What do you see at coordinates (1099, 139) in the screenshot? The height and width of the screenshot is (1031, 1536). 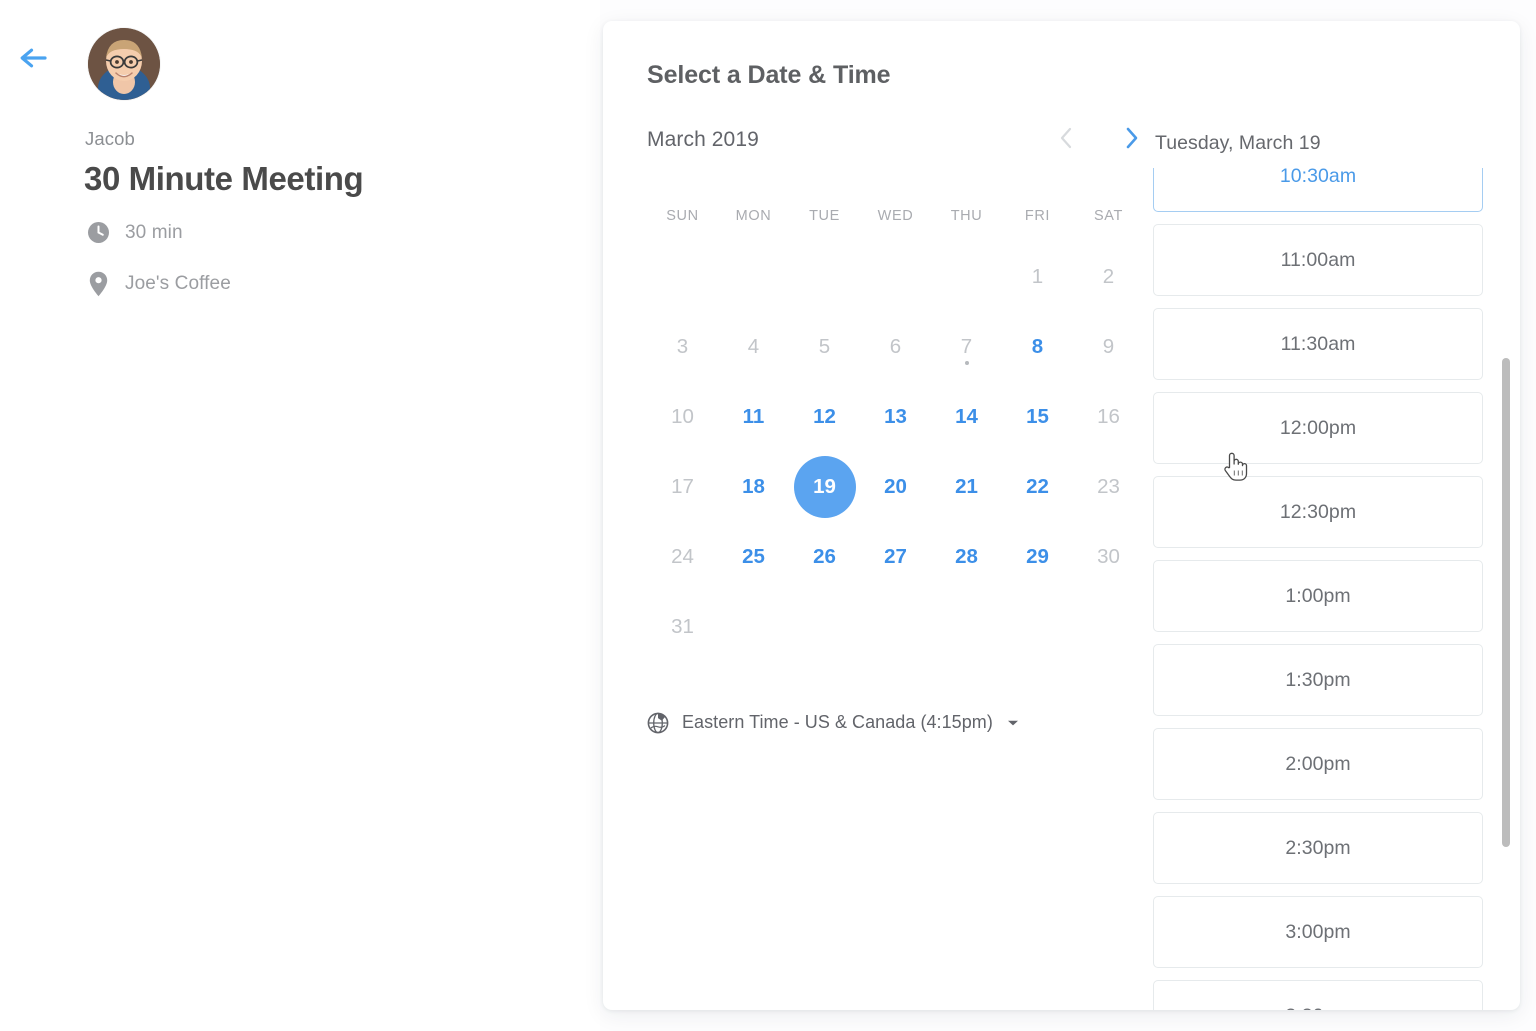 I see `calendar-navigation` at bounding box center [1099, 139].